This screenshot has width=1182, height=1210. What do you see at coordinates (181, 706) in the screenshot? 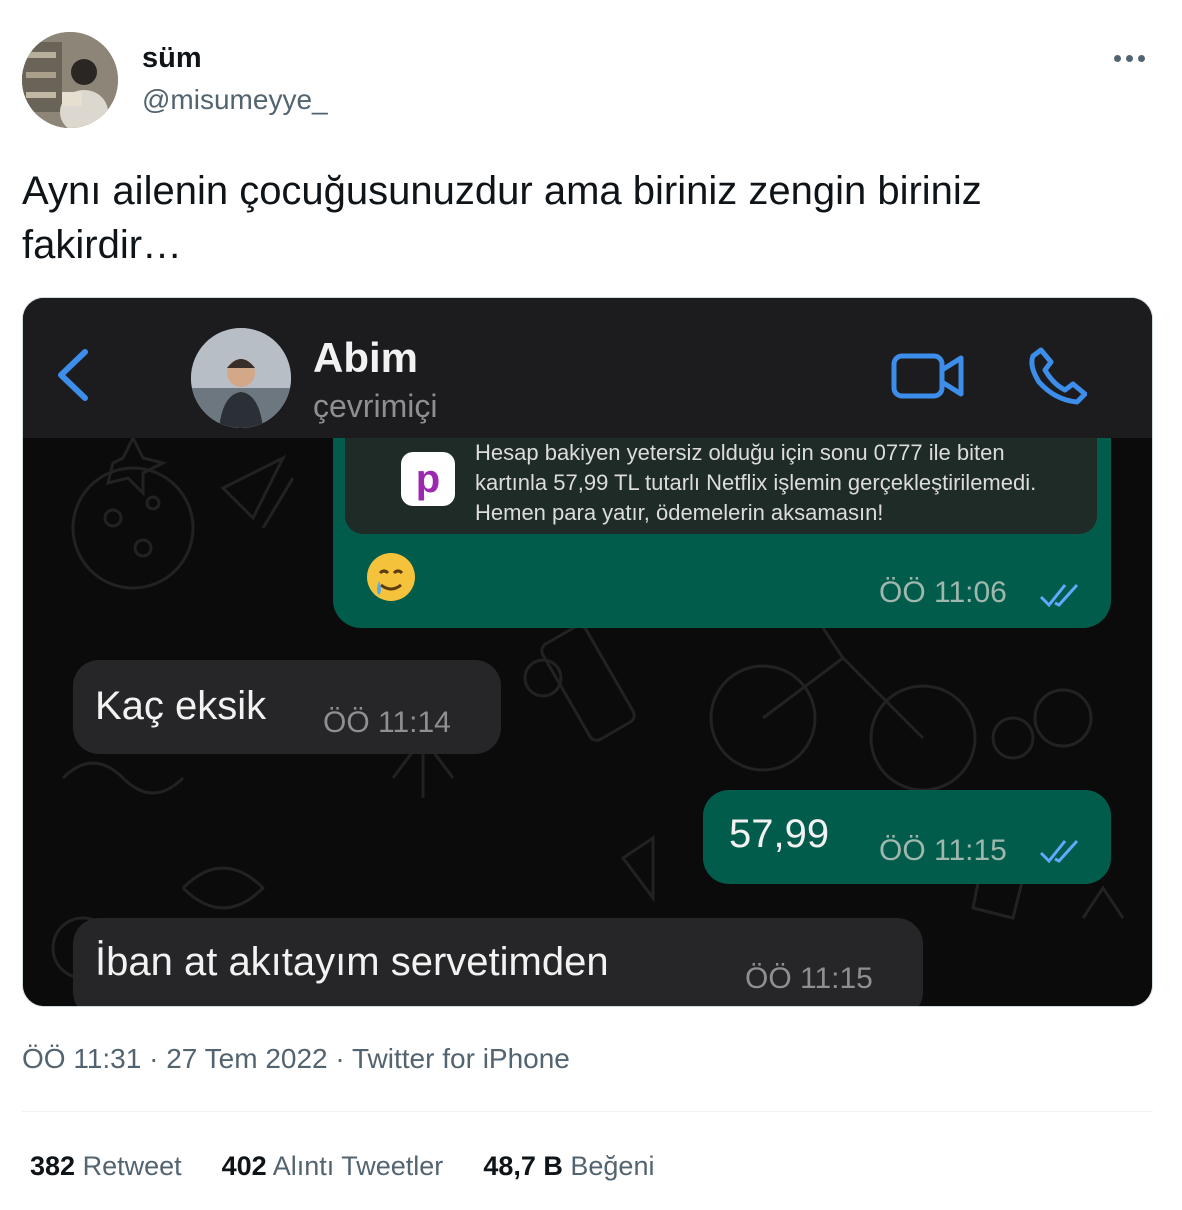
I see `message-text: Kaç eksik` at bounding box center [181, 706].